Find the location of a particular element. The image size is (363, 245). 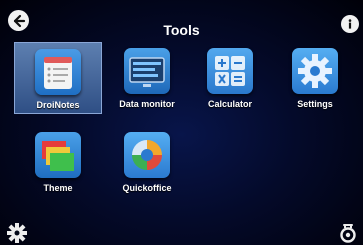

app-label: Calculator is located at coordinates (229, 104).